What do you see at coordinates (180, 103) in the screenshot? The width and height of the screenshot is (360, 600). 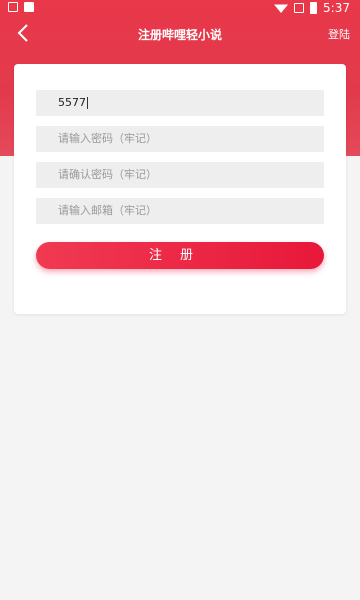 I see `username-input: 5577` at bounding box center [180, 103].